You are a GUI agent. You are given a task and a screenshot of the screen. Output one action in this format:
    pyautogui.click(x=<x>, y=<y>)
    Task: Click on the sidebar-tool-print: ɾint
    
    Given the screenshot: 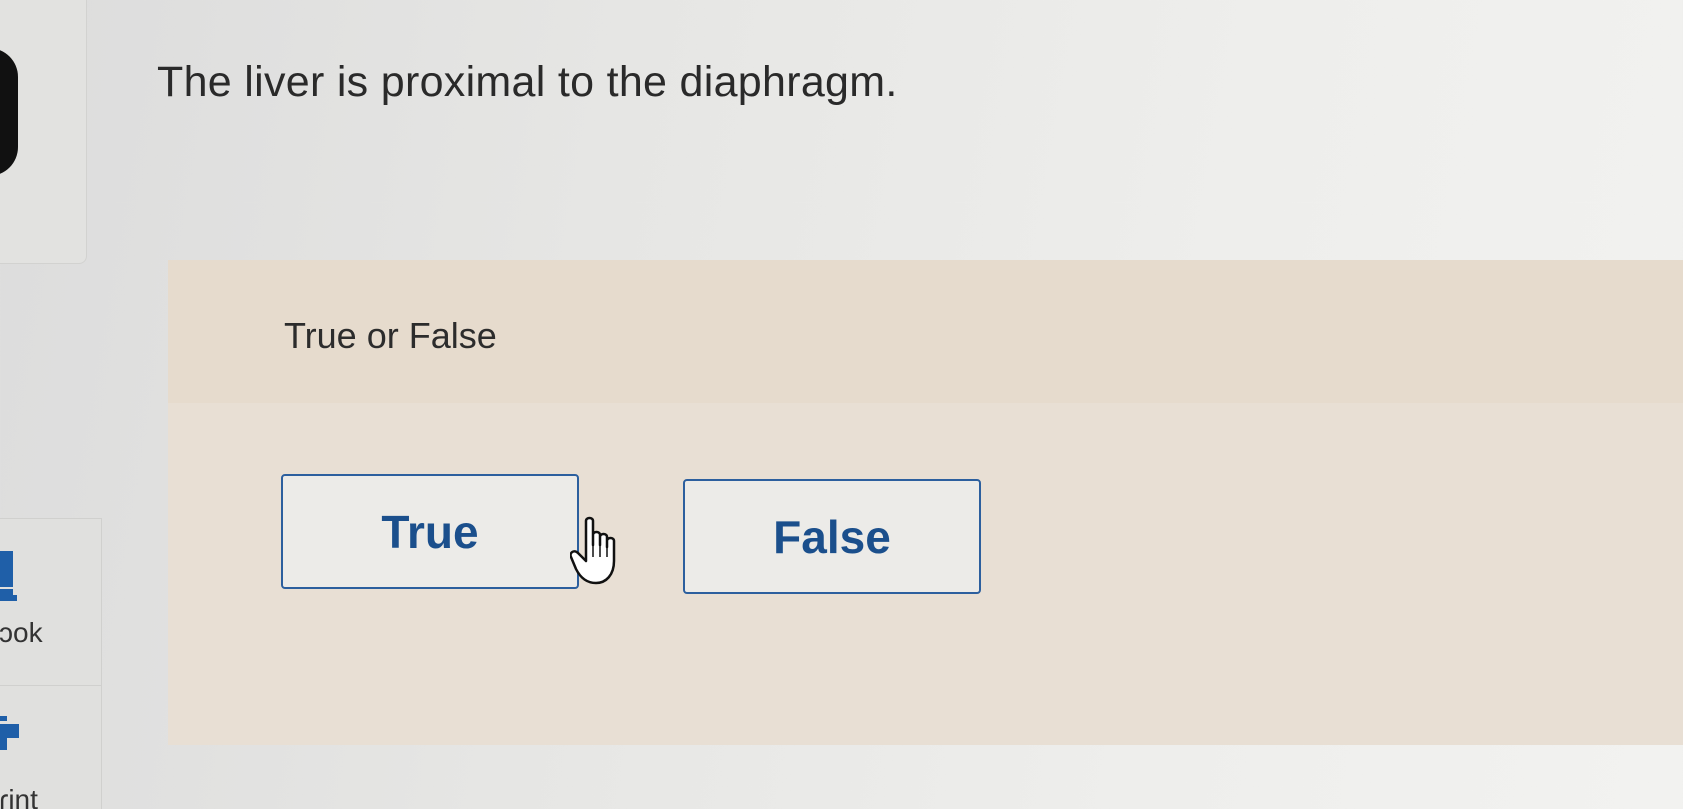 What is the action you would take?
    pyautogui.click(x=51, y=747)
    